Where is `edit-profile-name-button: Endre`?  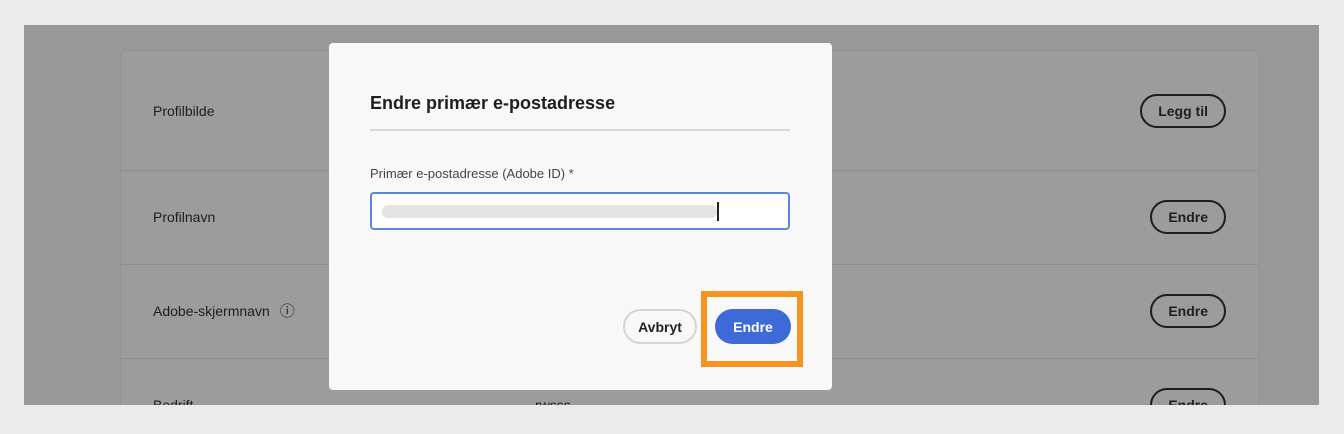 edit-profile-name-button: Endre is located at coordinates (1188, 217).